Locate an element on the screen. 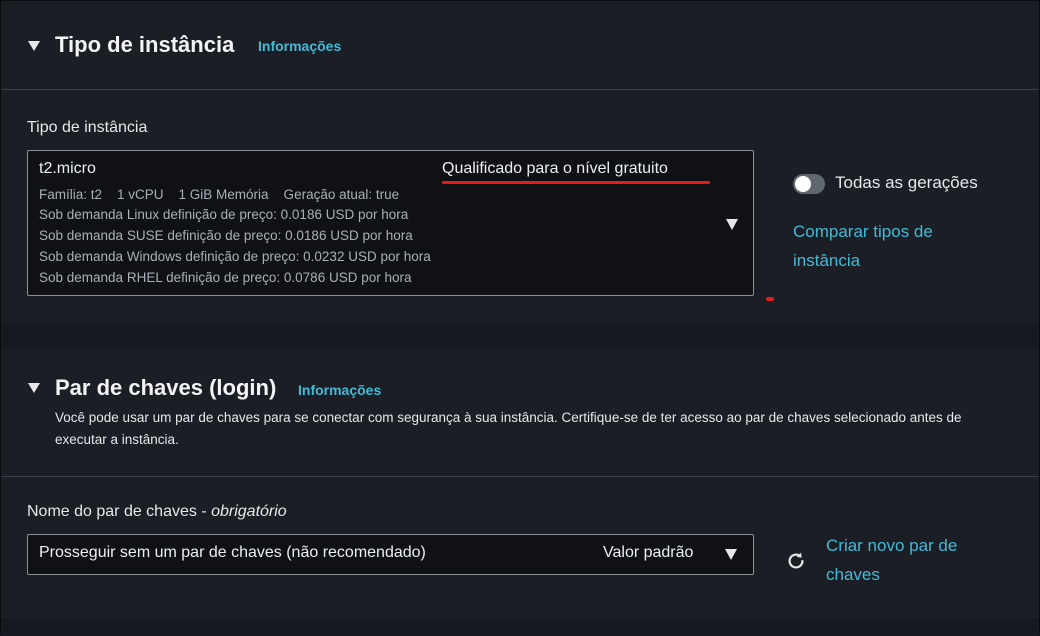  compare-instance-types-link: Comparar tipos de instância is located at coordinates (863, 246).